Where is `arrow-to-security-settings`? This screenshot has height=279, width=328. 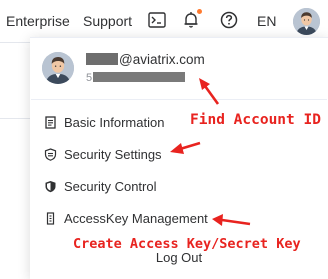
arrow-to-security-settings is located at coordinates (190, 146).